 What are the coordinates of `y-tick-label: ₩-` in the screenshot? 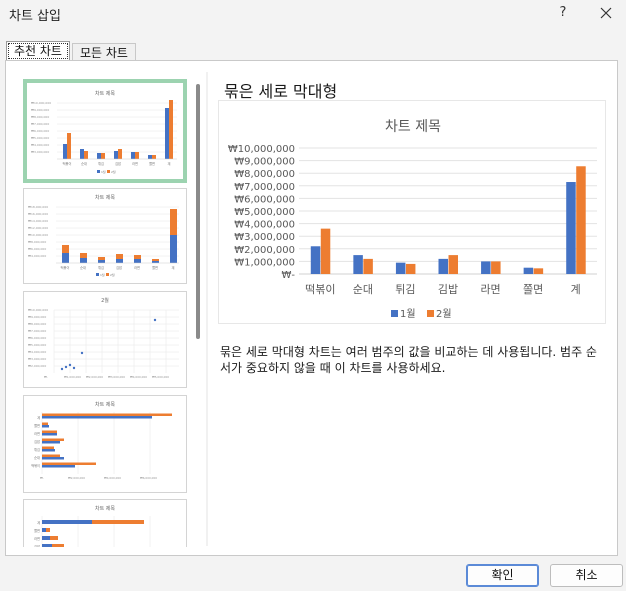 It's located at (289, 275).